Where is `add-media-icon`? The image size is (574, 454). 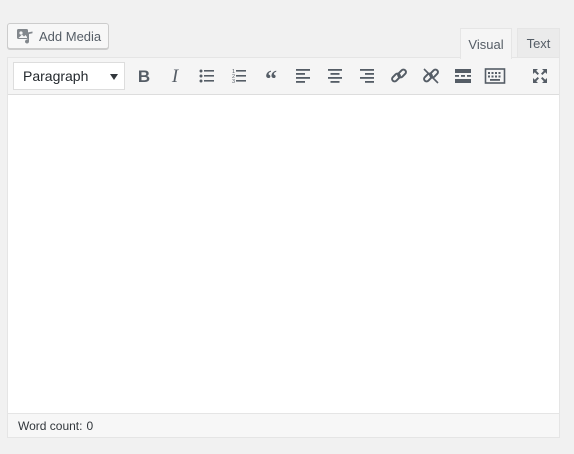
add-media-icon is located at coordinates (25, 36).